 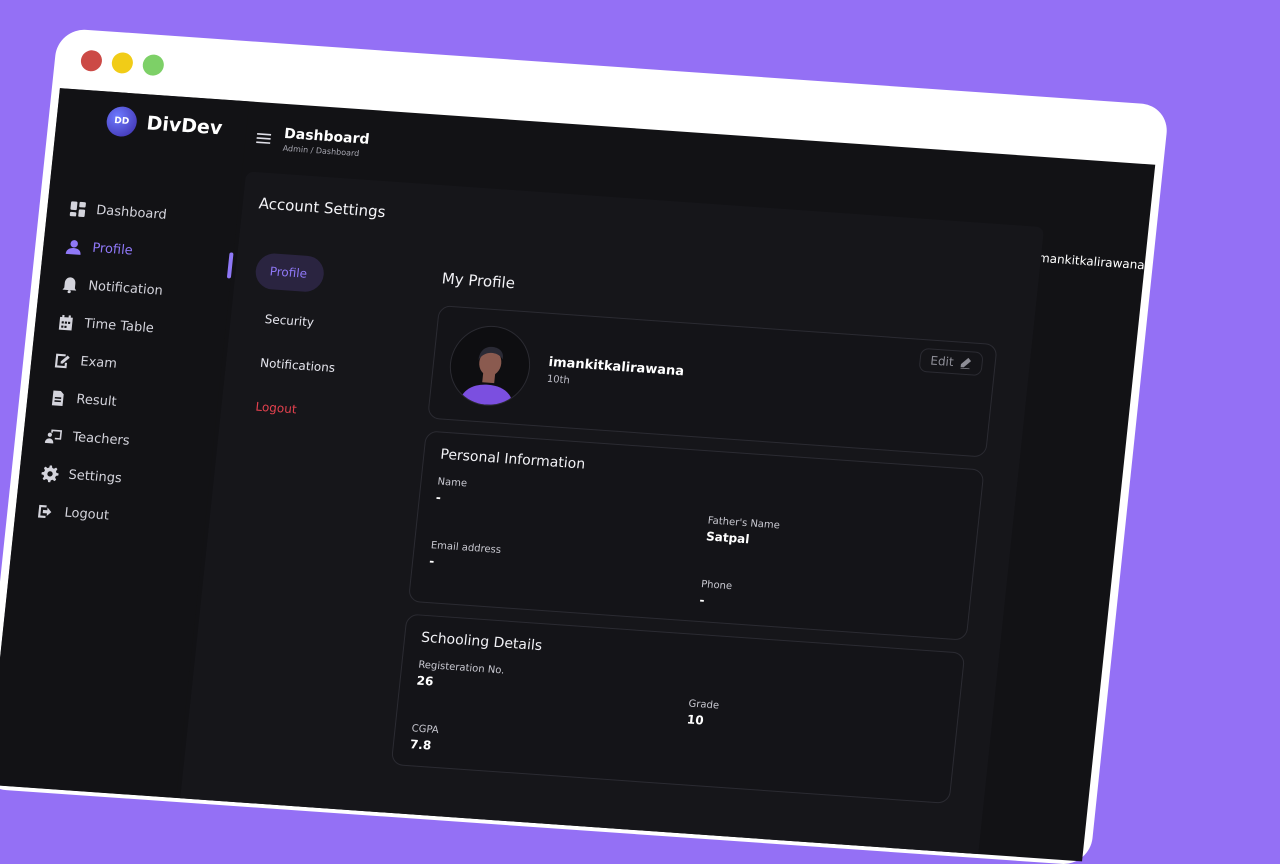 I want to click on minimize-window-button, so click(x=122, y=63).